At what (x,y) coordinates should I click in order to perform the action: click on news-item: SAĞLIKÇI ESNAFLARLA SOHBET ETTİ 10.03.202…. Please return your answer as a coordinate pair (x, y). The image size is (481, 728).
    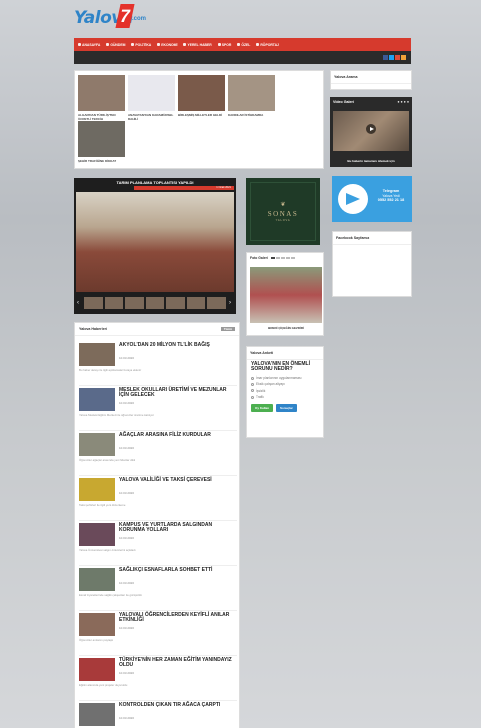
    Looking at the image, I should click on (158, 589).